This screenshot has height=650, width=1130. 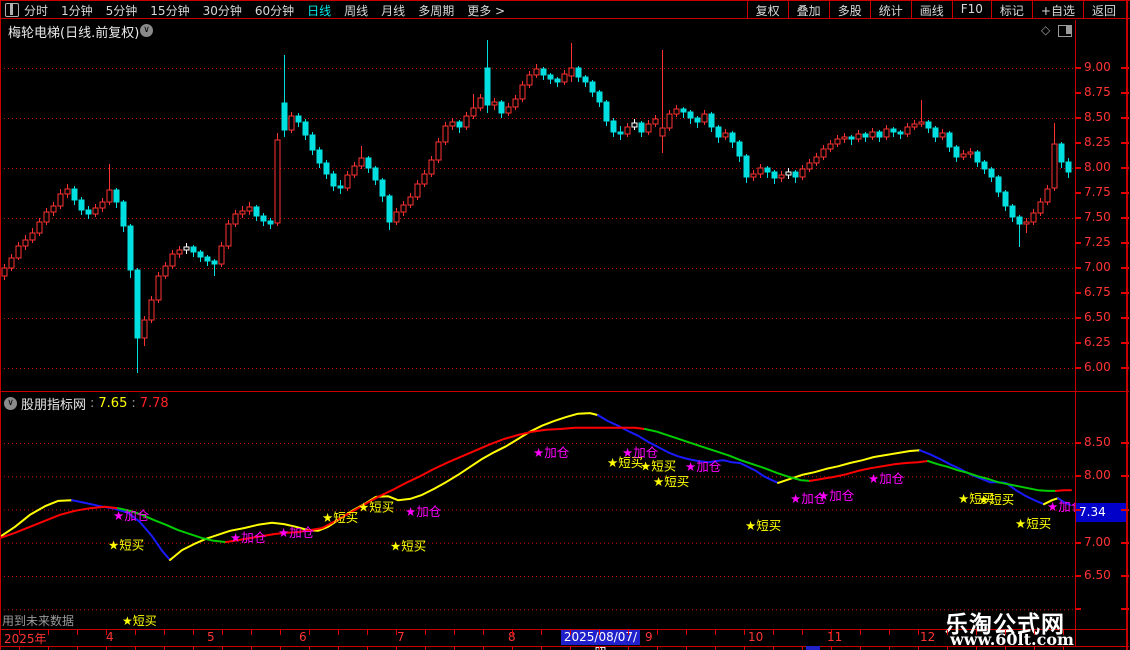 What do you see at coordinates (1078, 168) in the screenshot?
I see `axis-tick` at bounding box center [1078, 168].